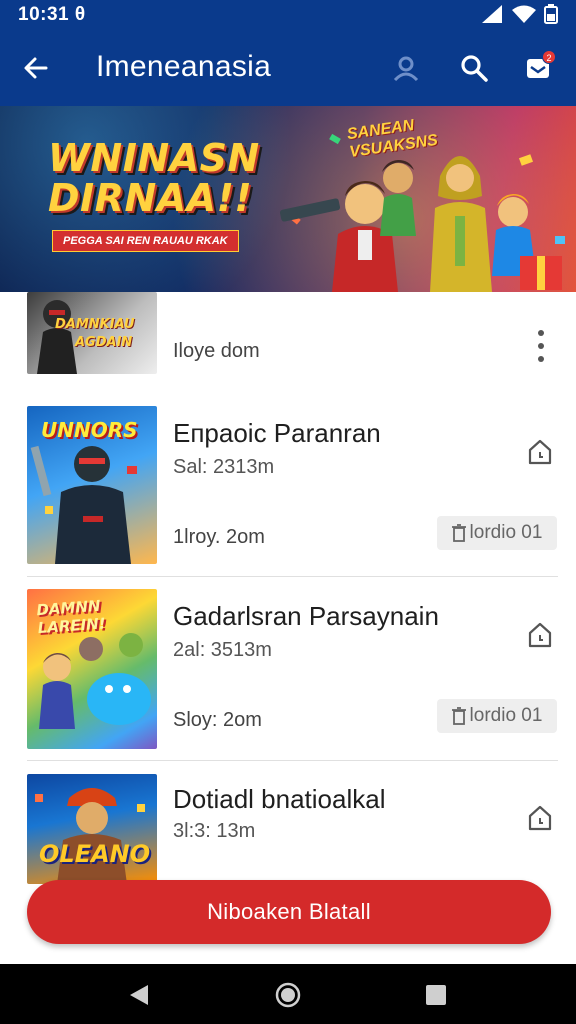  I want to click on banner-headline: WNINASN DIRNAA!!, so click(154, 178).